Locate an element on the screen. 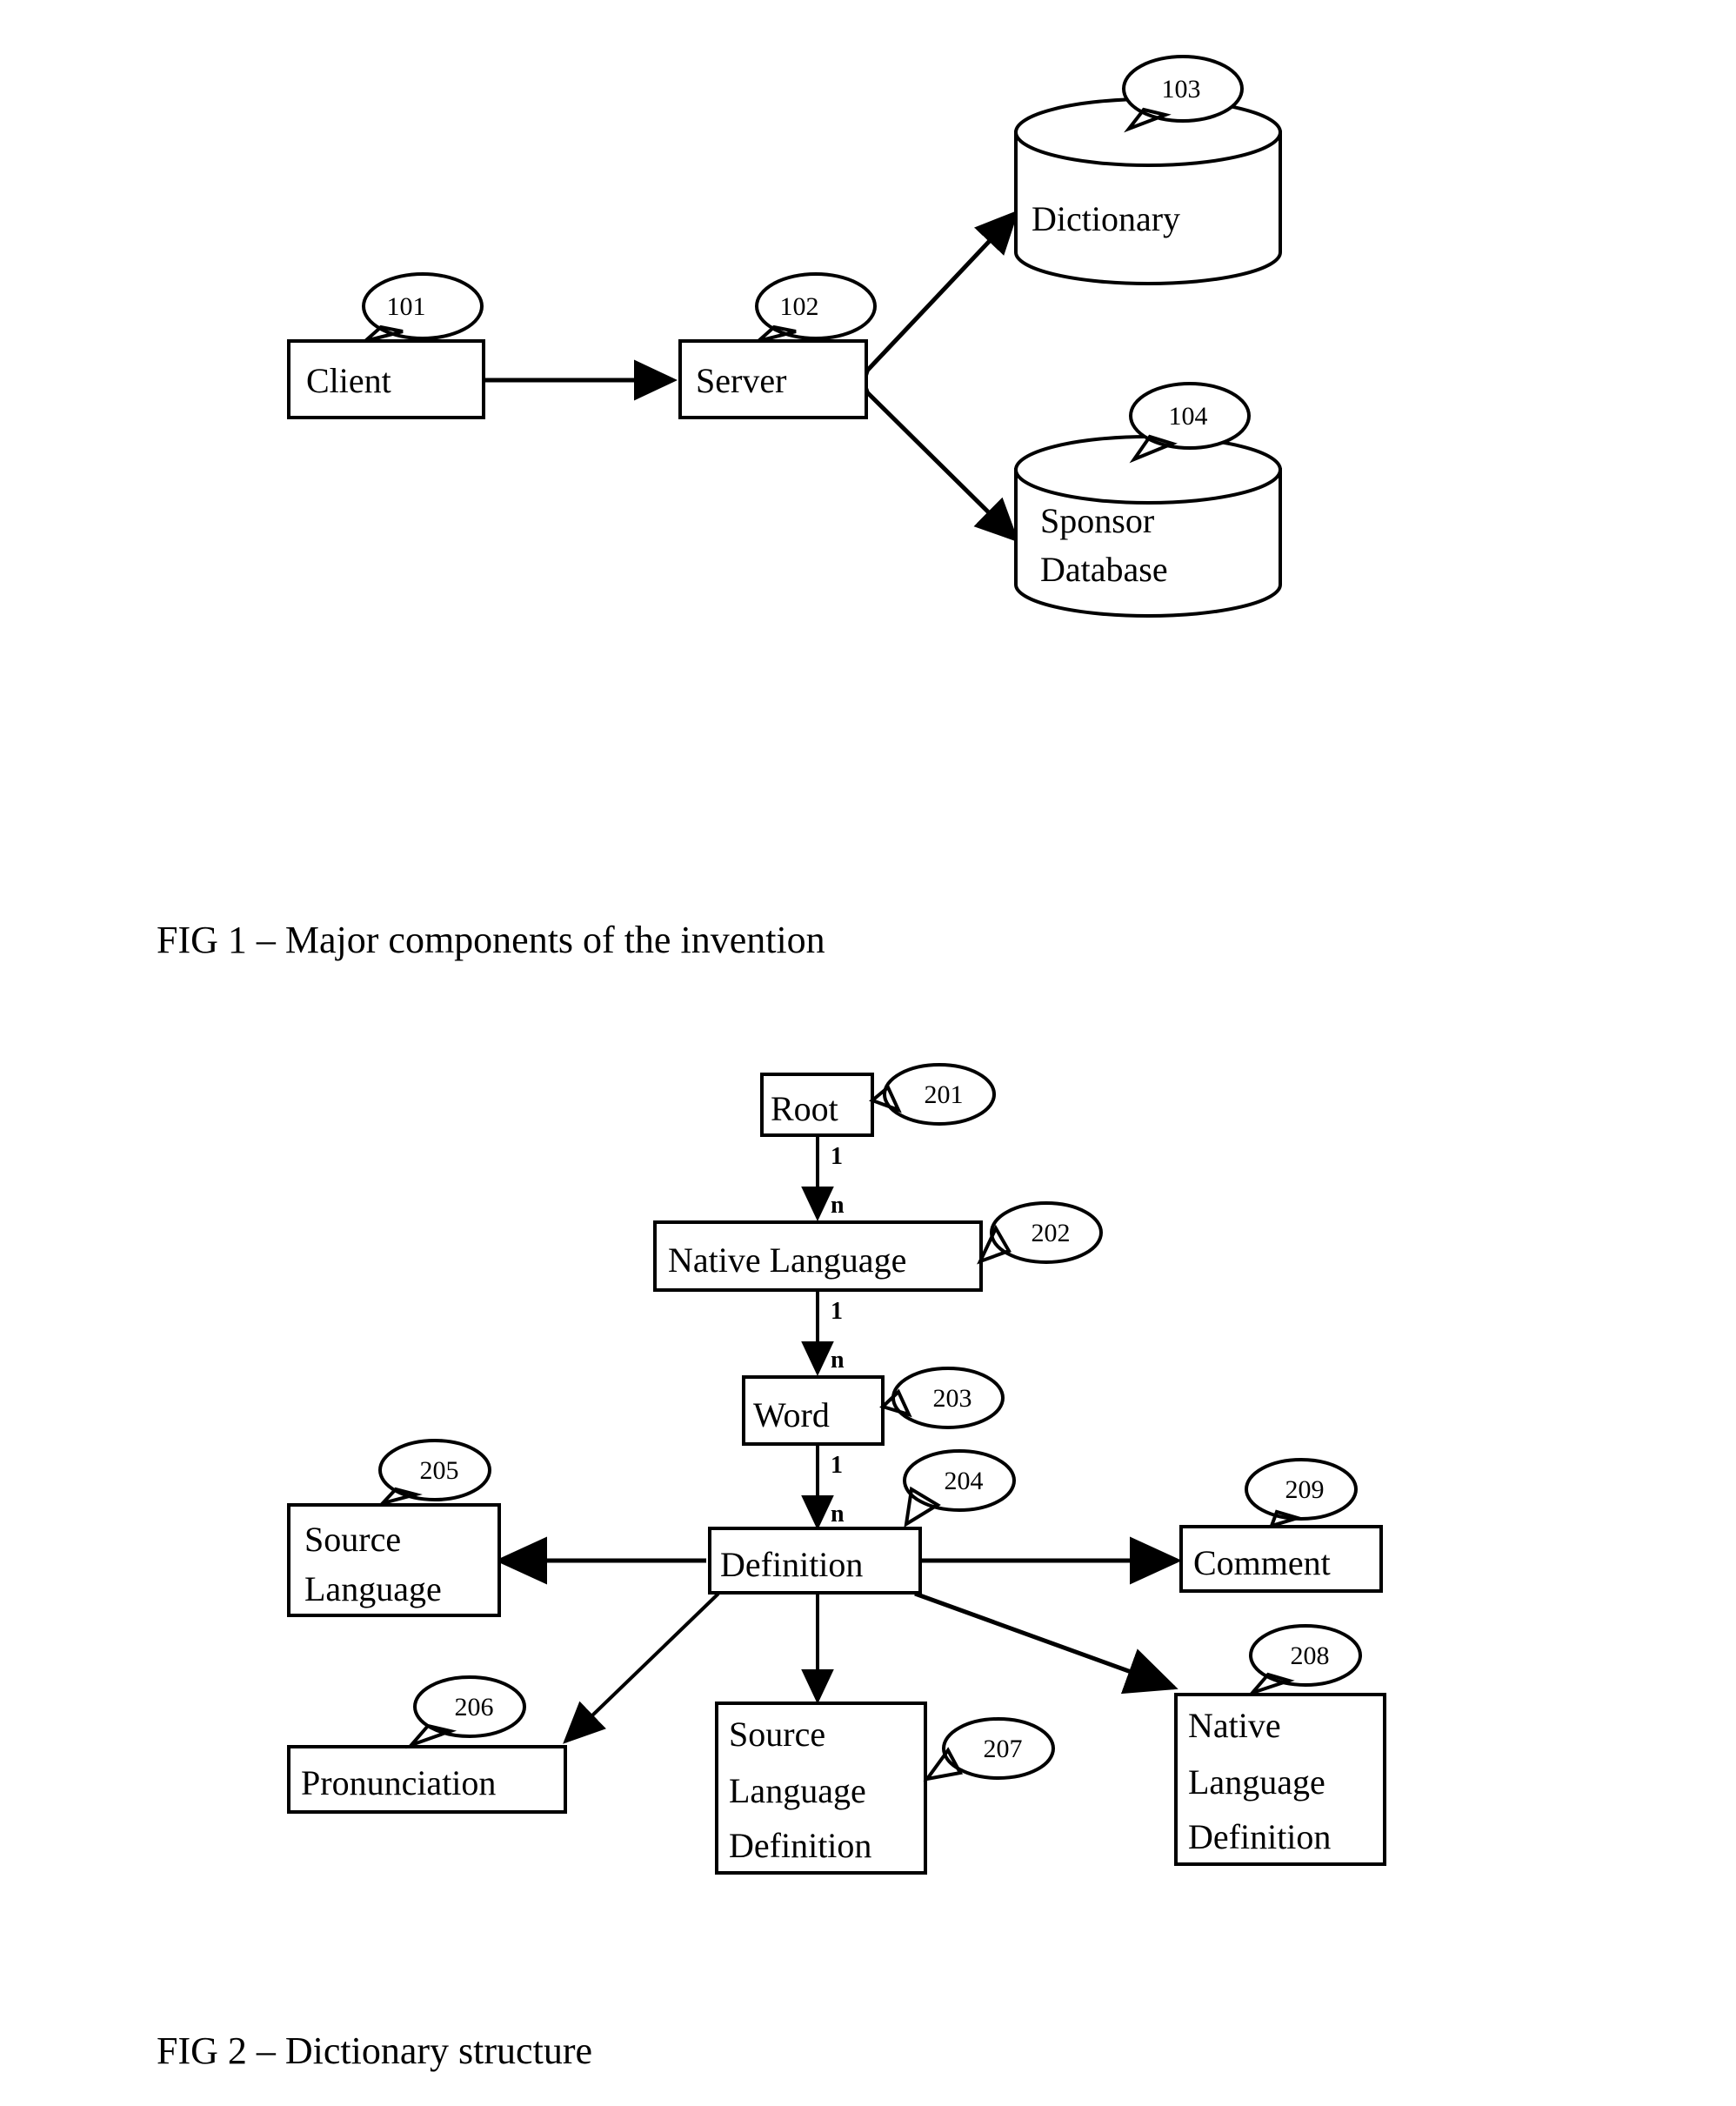 The image size is (1736, 2106). node-word: Word is located at coordinates (813, 1410).